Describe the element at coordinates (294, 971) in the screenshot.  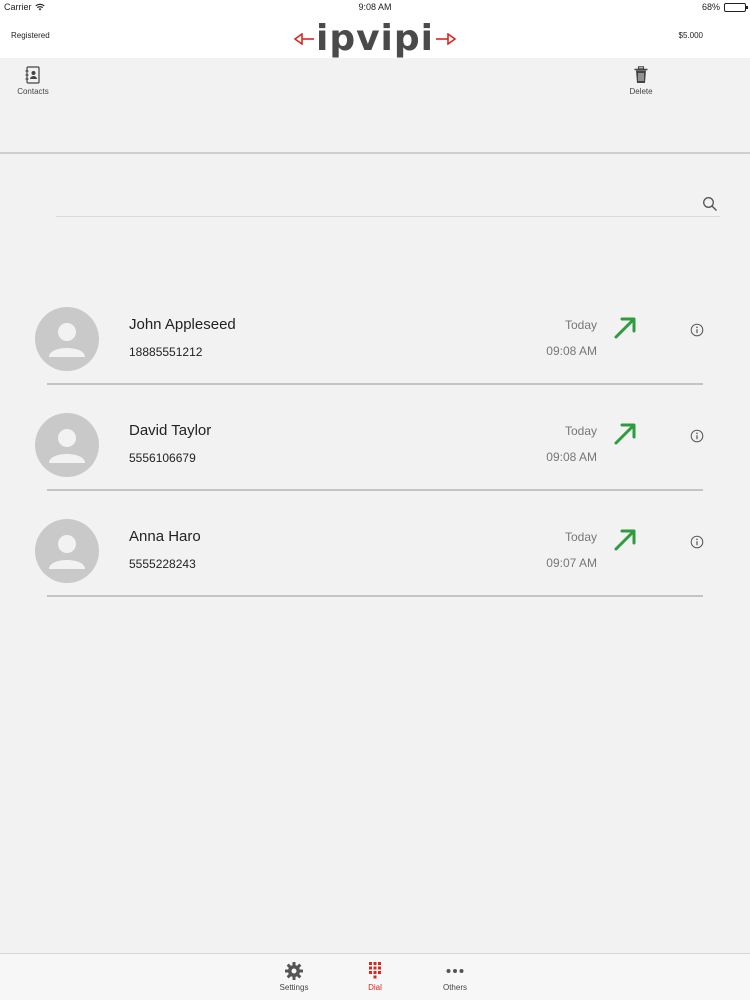
I see `gear-icon` at that location.